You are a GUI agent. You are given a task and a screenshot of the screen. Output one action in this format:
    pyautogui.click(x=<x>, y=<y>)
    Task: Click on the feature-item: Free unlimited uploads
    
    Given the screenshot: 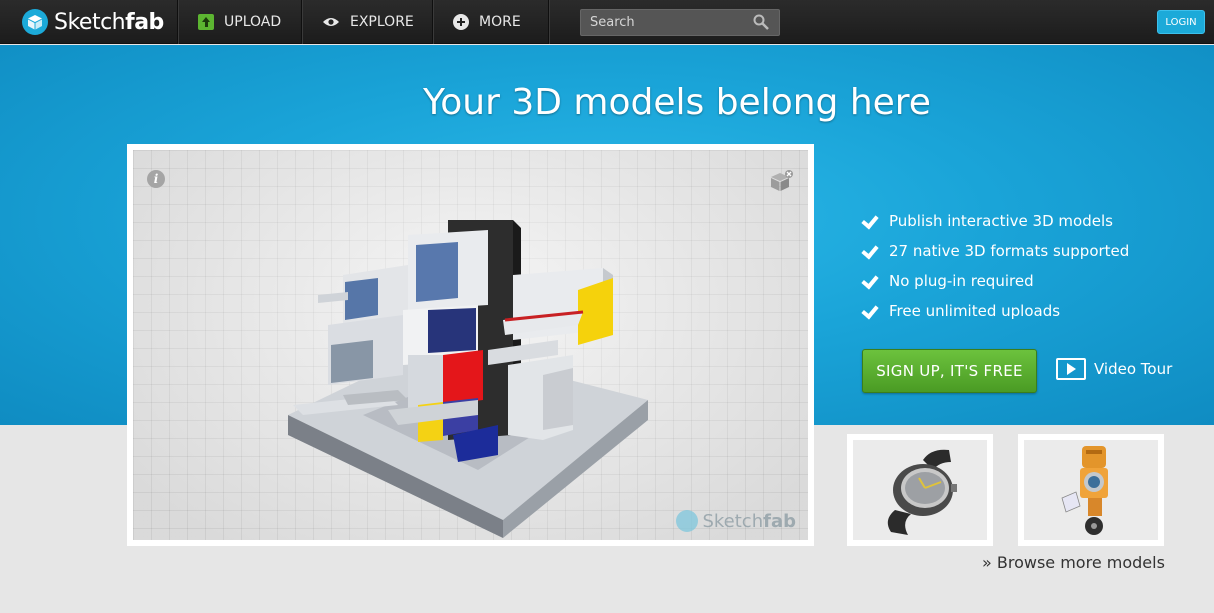 What is the action you would take?
    pyautogui.click(x=995, y=311)
    